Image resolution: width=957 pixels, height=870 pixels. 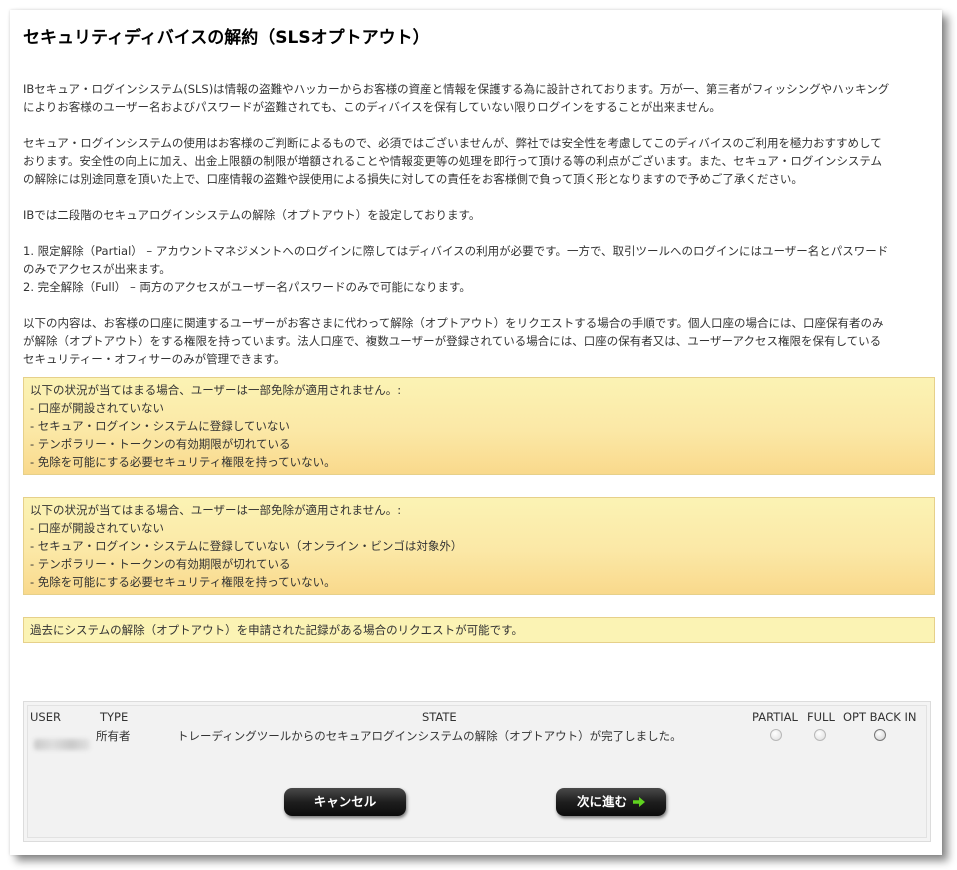 I want to click on cancel-button: キャンセル, so click(x=345, y=802).